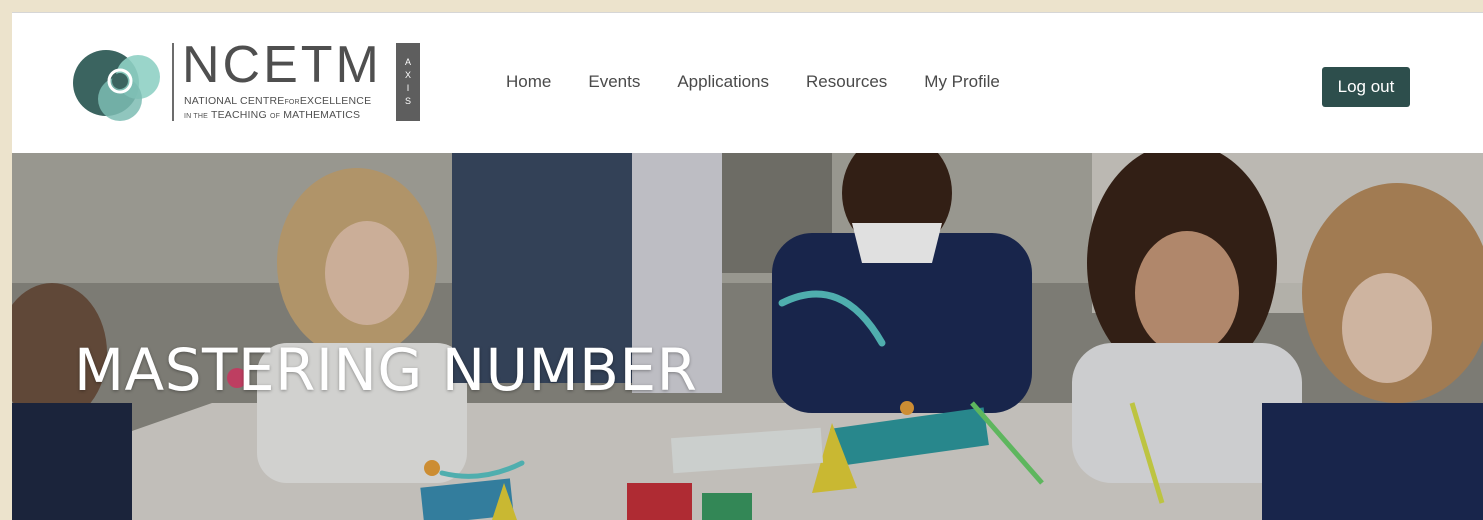 This screenshot has height=520, width=1483. I want to click on logout-button: Log out, so click(1366, 87).